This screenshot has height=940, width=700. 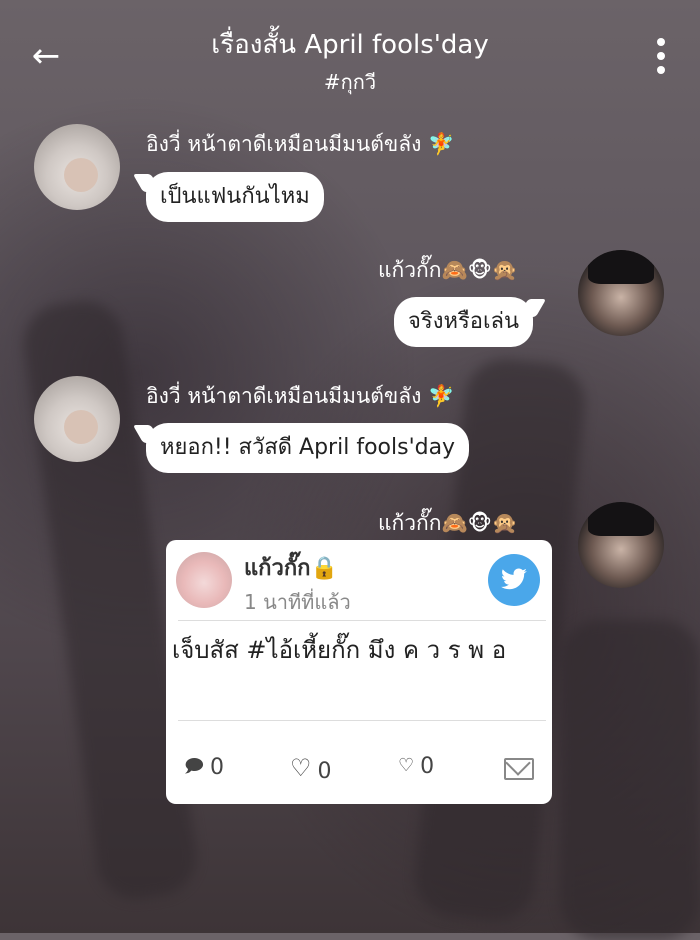 I want to click on reply-stat: 🗩 0, so click(x=204, y=769).